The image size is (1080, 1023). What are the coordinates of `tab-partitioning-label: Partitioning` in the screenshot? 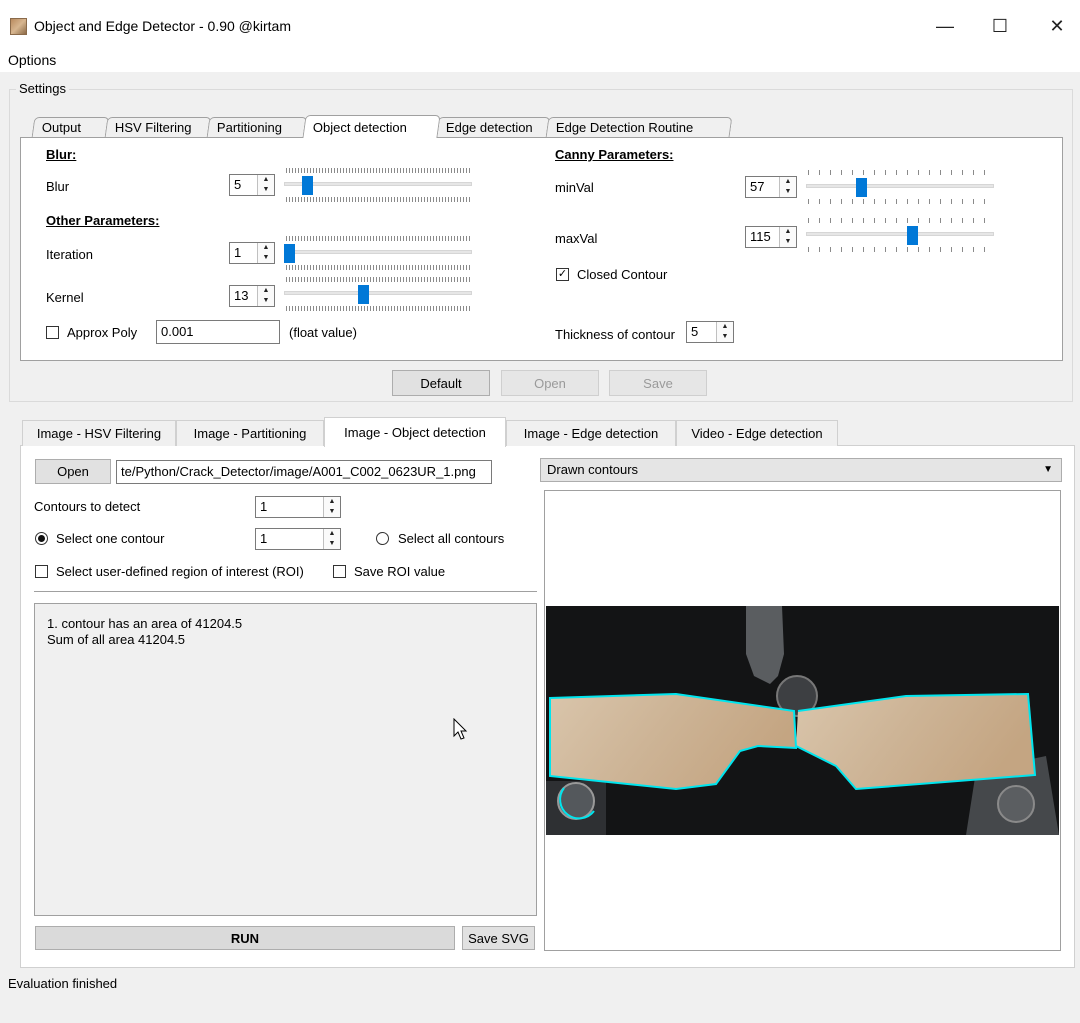 It's located at (249, 127).